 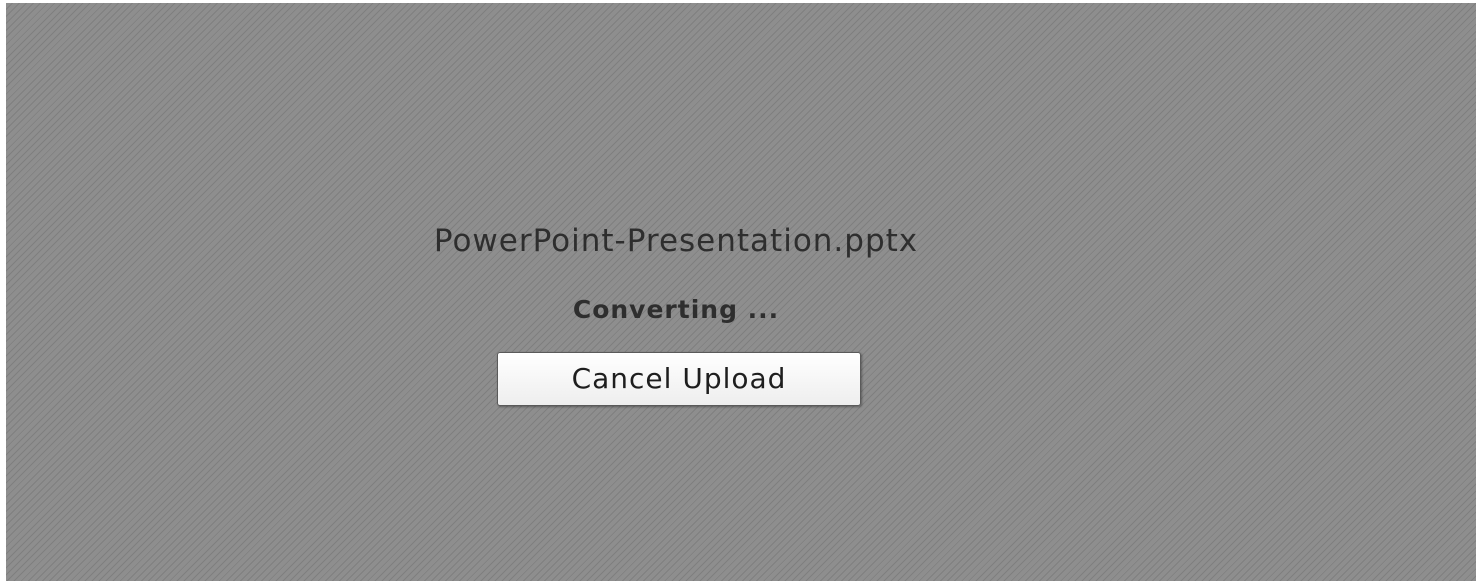 What do you see at coordinates (679, 379) in the screenshot?
I see `cancel-upload-button: Cancel Upload` at bounding box center [679, 379].